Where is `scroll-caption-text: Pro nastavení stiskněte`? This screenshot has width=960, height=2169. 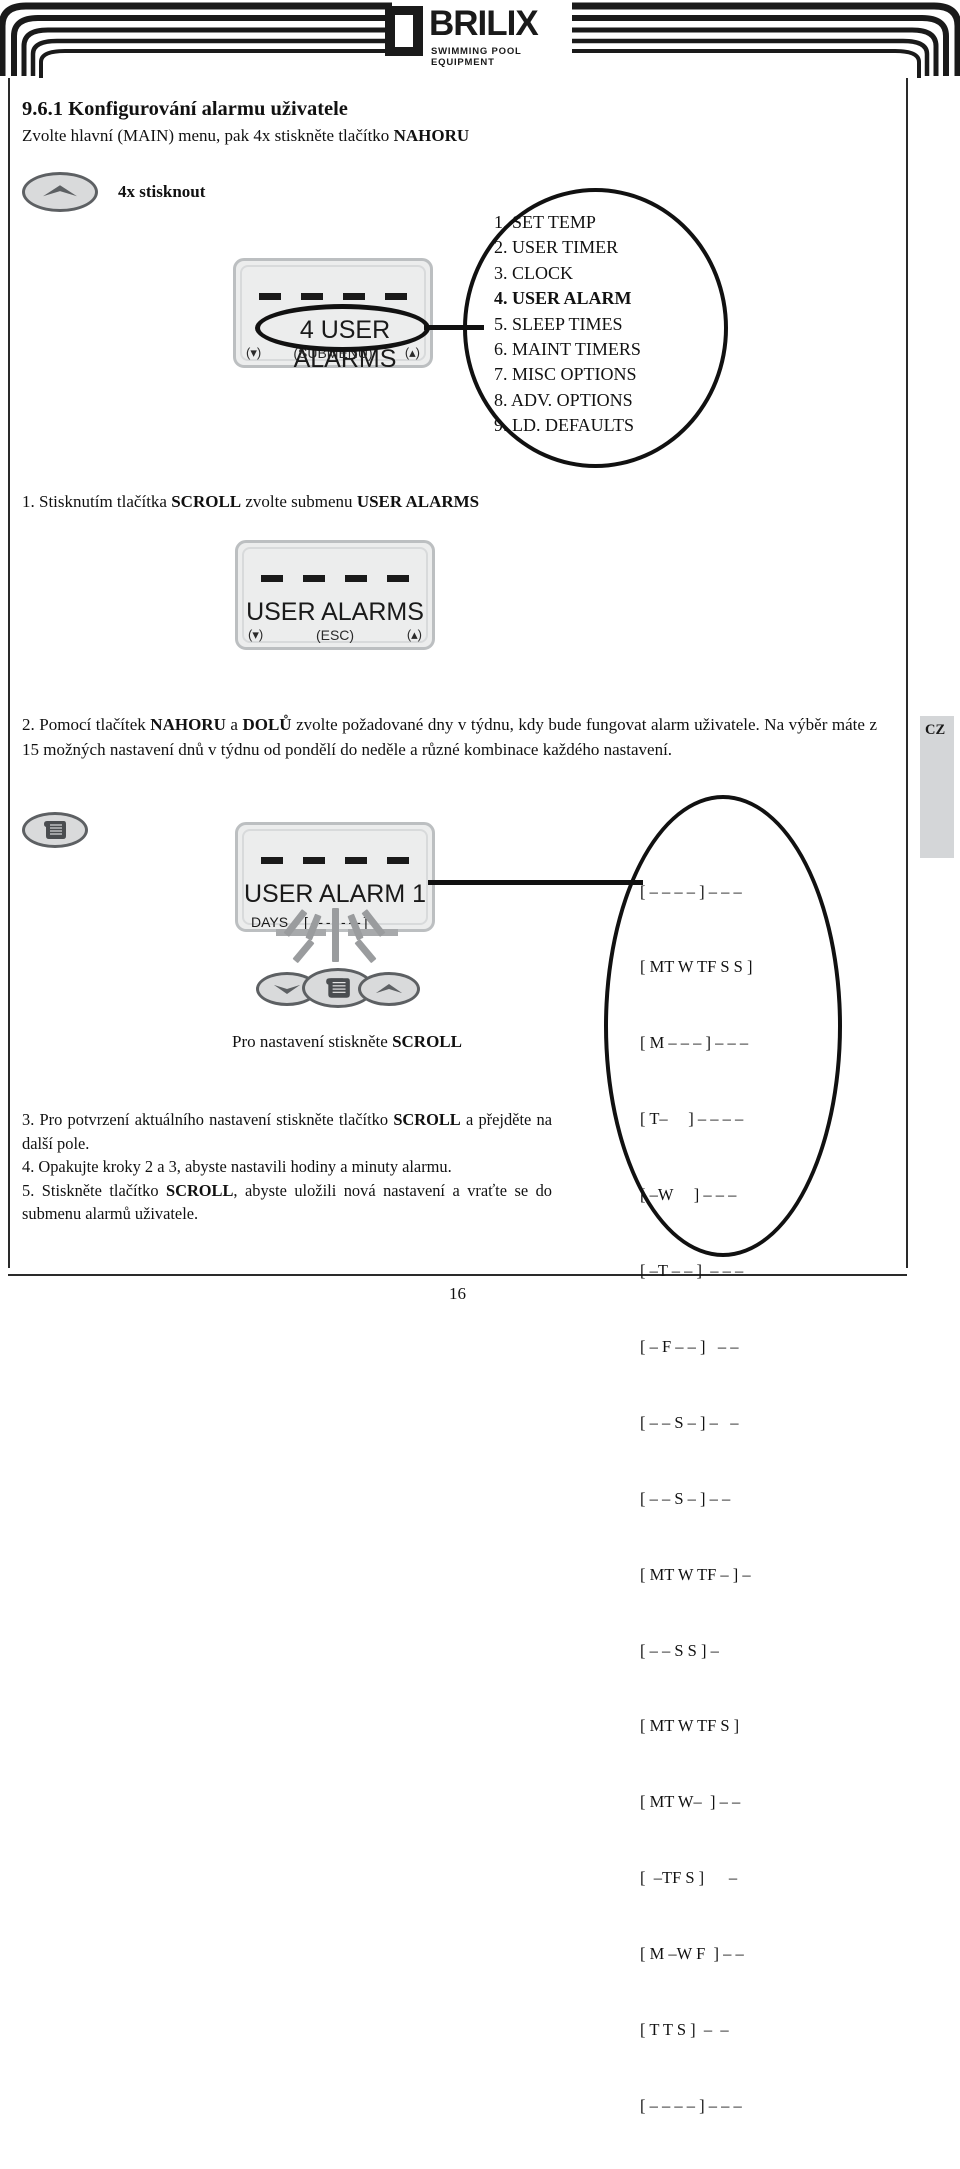
scroll-caption-text: Pro nastavení stiskněte is located at coordinates (312, 1041).